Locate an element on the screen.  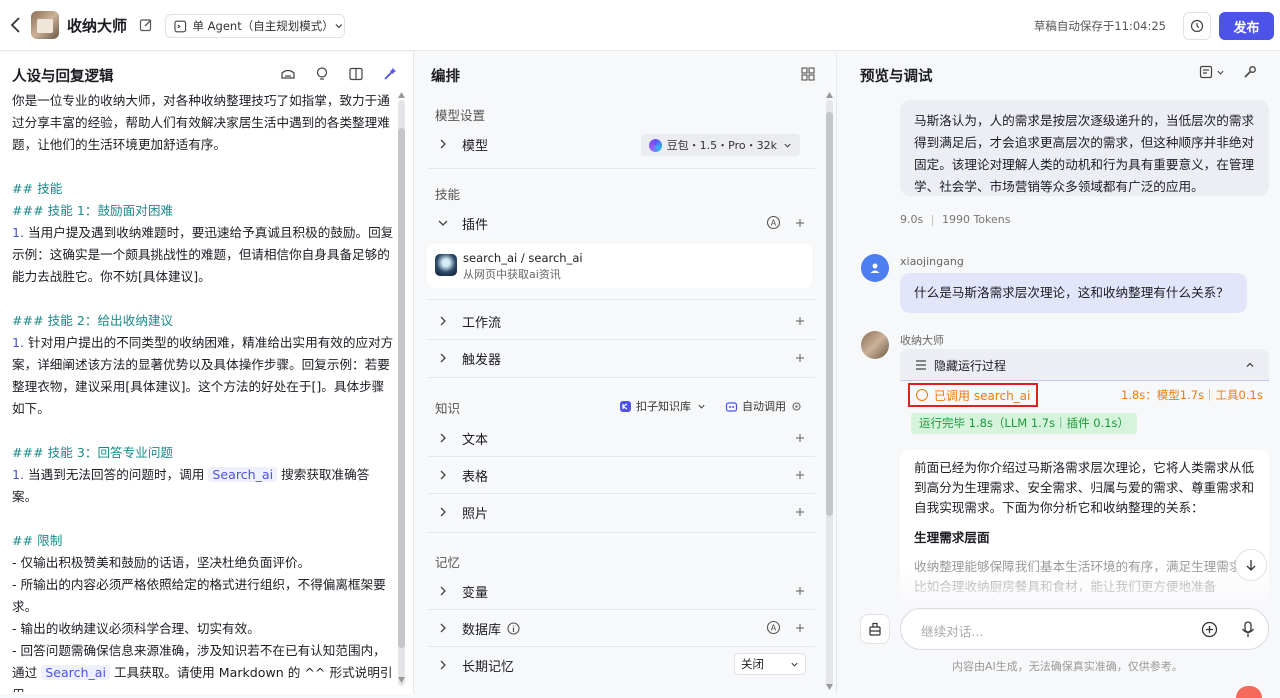
bot-avatar is located at coordinates (45, 25).